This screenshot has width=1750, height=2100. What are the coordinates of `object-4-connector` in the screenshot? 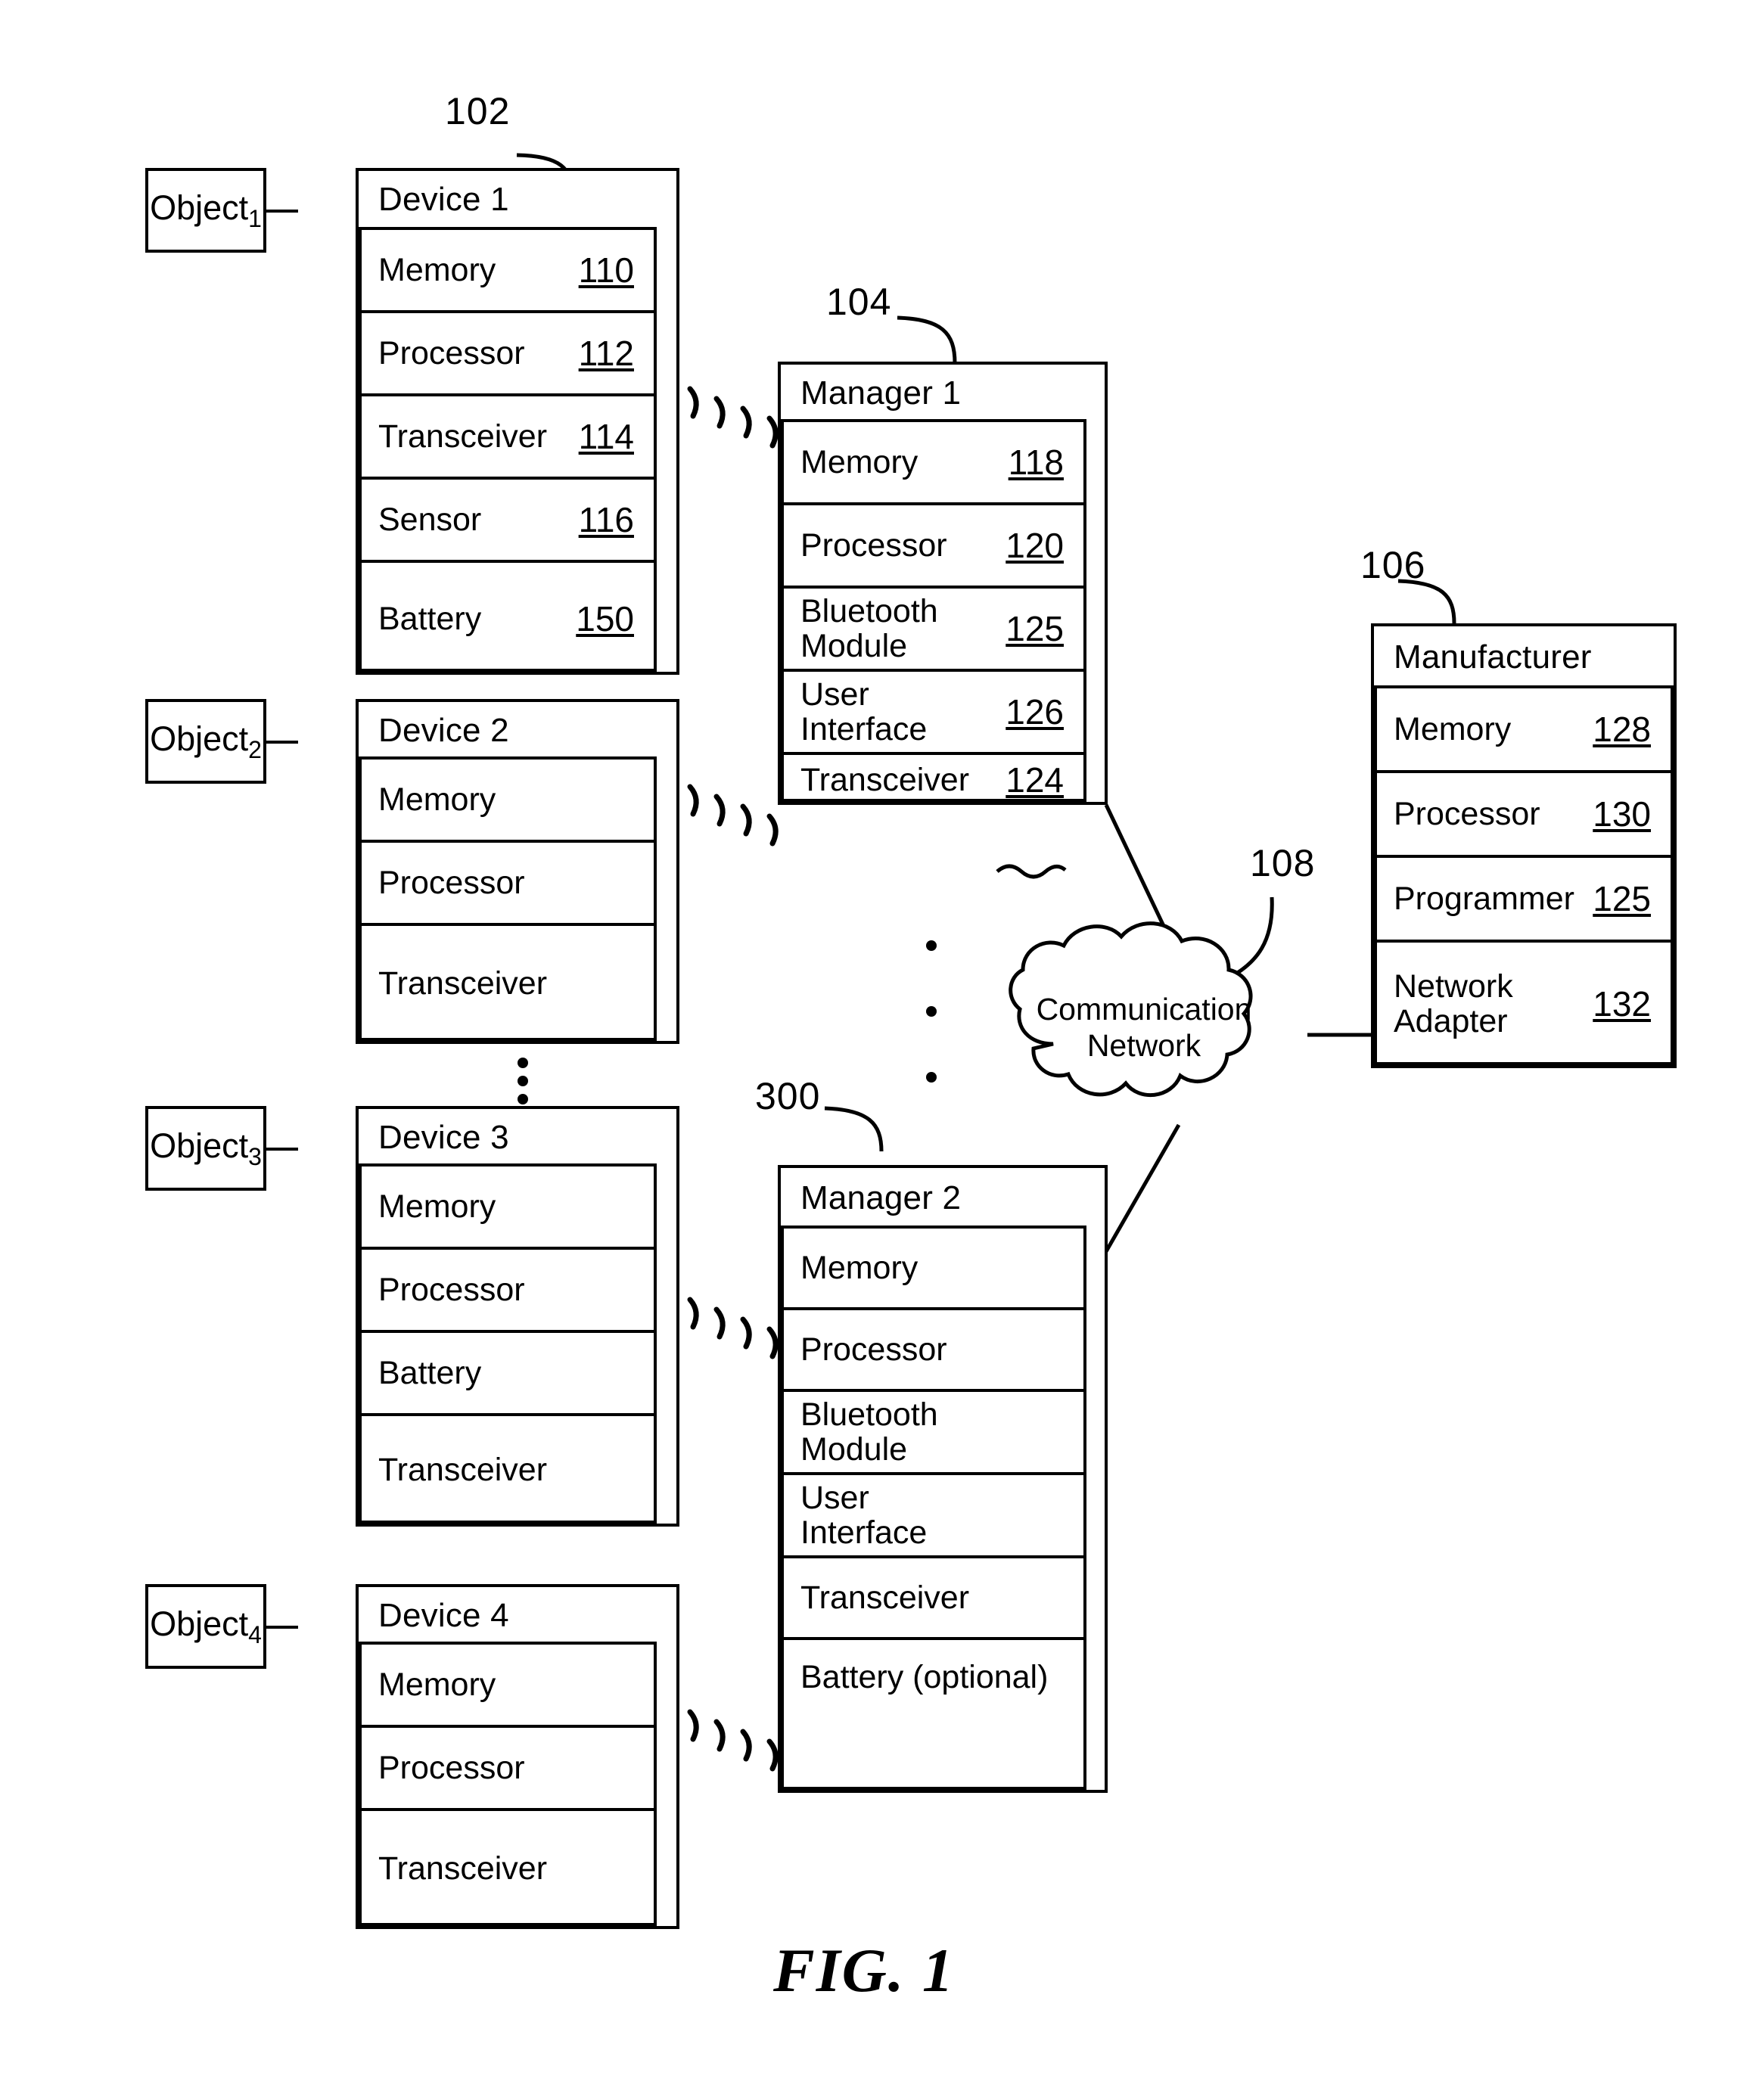 It's located at (282, 1627).